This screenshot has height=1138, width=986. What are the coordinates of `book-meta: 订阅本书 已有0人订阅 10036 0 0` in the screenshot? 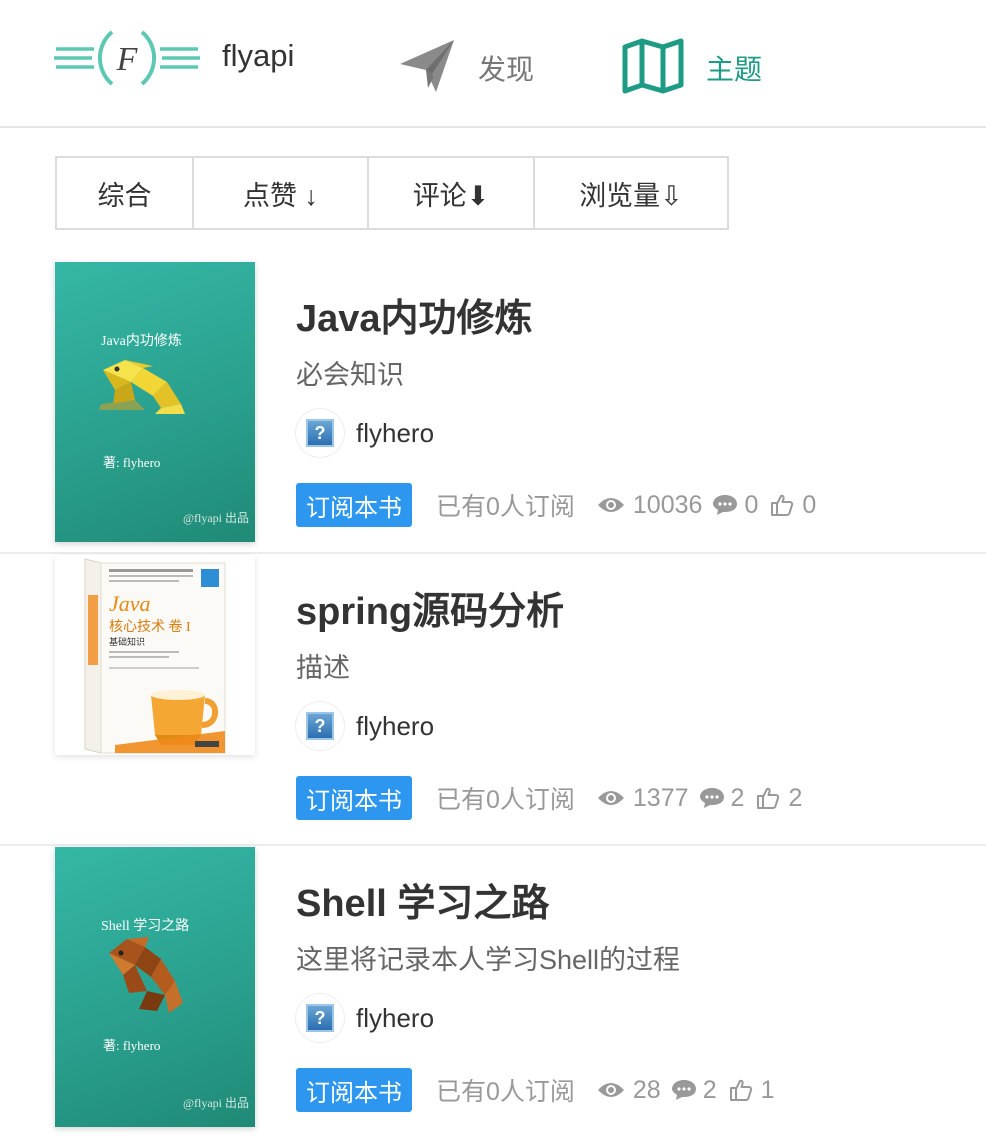 It's located at (556, 505).